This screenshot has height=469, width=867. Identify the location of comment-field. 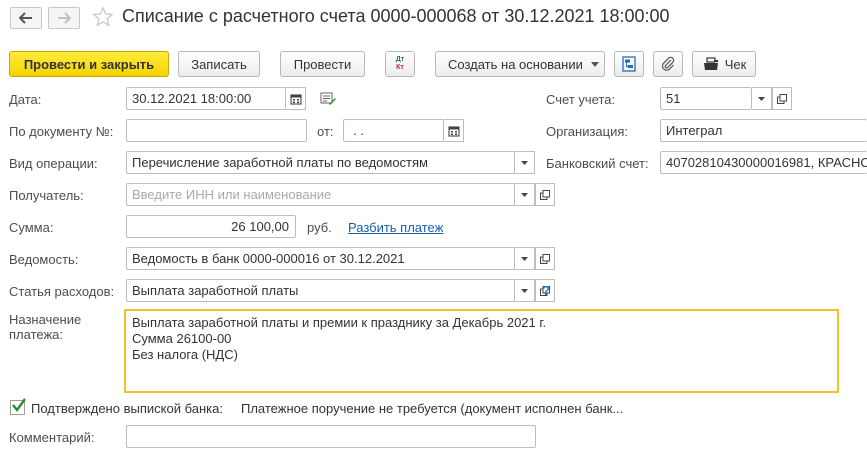
(331, 436).